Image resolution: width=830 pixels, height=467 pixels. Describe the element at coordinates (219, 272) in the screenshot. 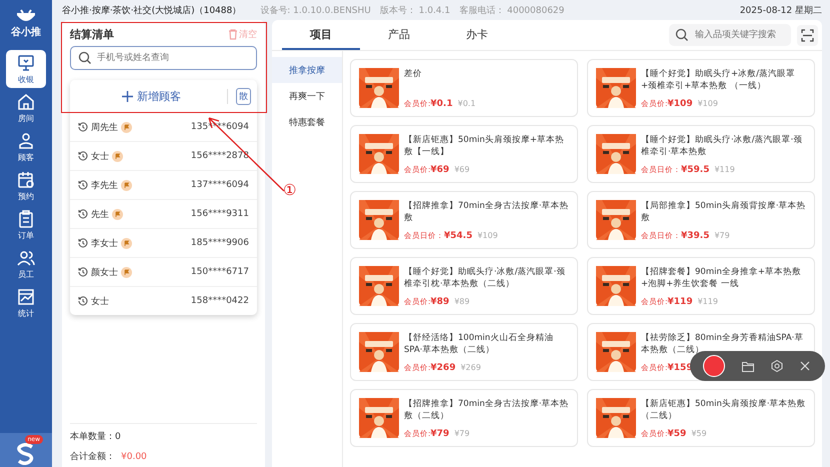

I see `customer-phone: 150****6717` at that location.